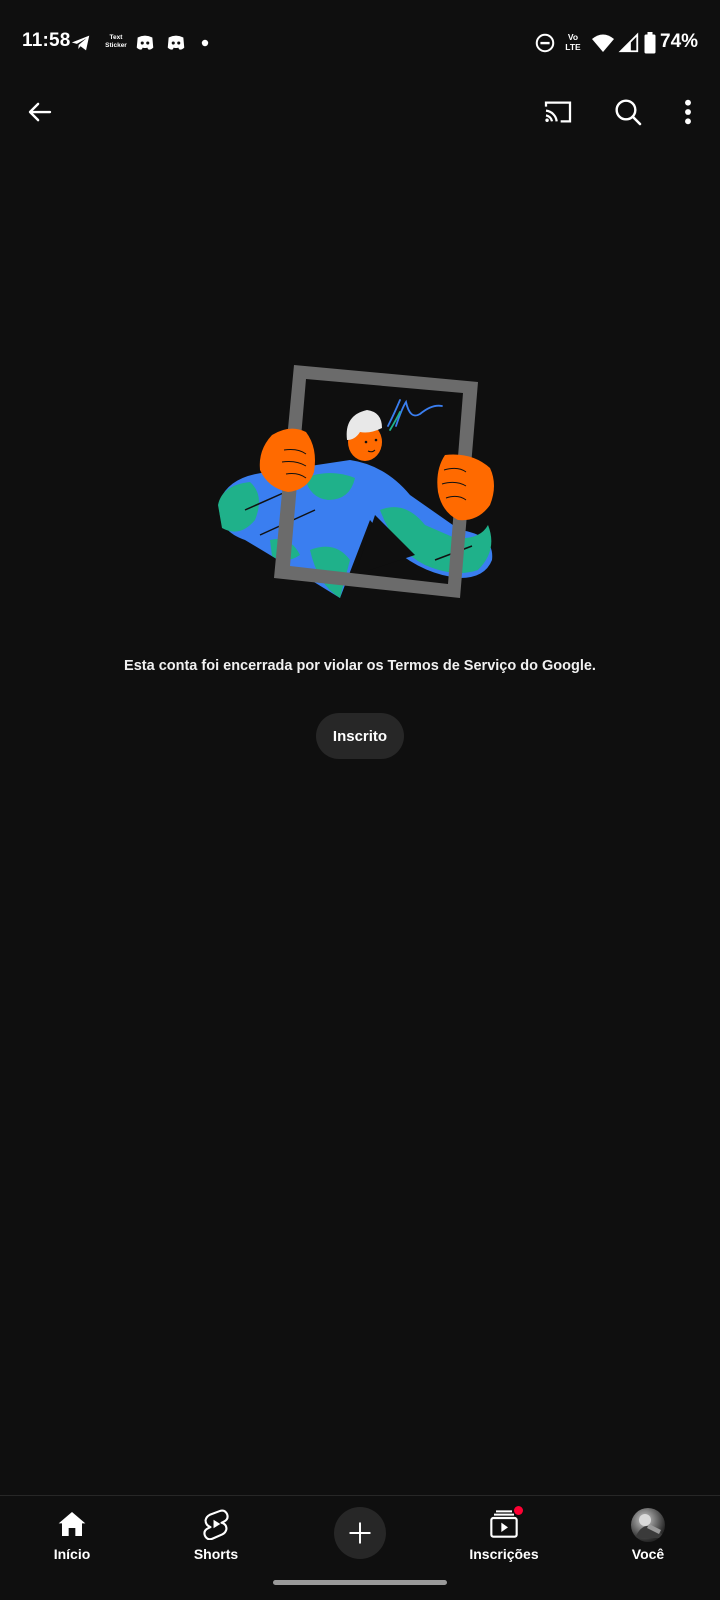 This screenshot has width=720, height=1600. Describe the element at coordinates (518, 1510) in the screenshot. I see `notification-dot` at that location.